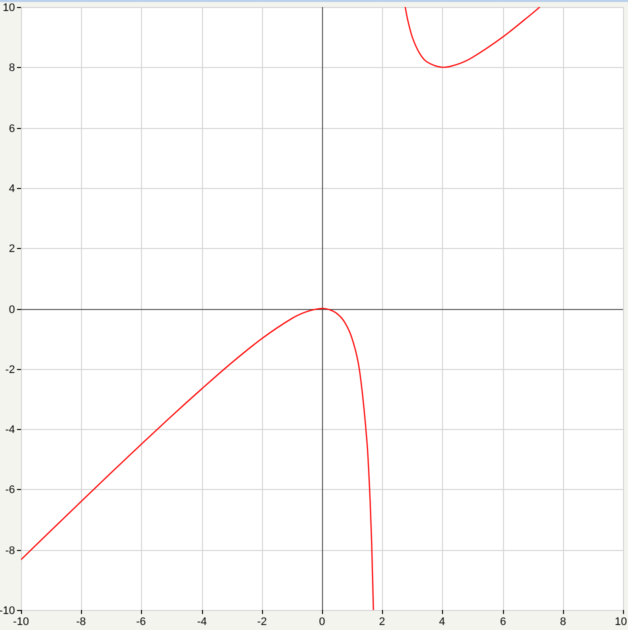 The image size is (628, 630). I want to click on x-tick-label: 10, so click(620, 621).